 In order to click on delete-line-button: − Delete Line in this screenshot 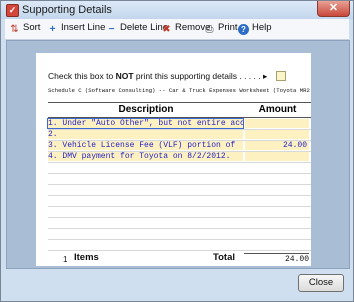, I will do `click(137, 29)`.